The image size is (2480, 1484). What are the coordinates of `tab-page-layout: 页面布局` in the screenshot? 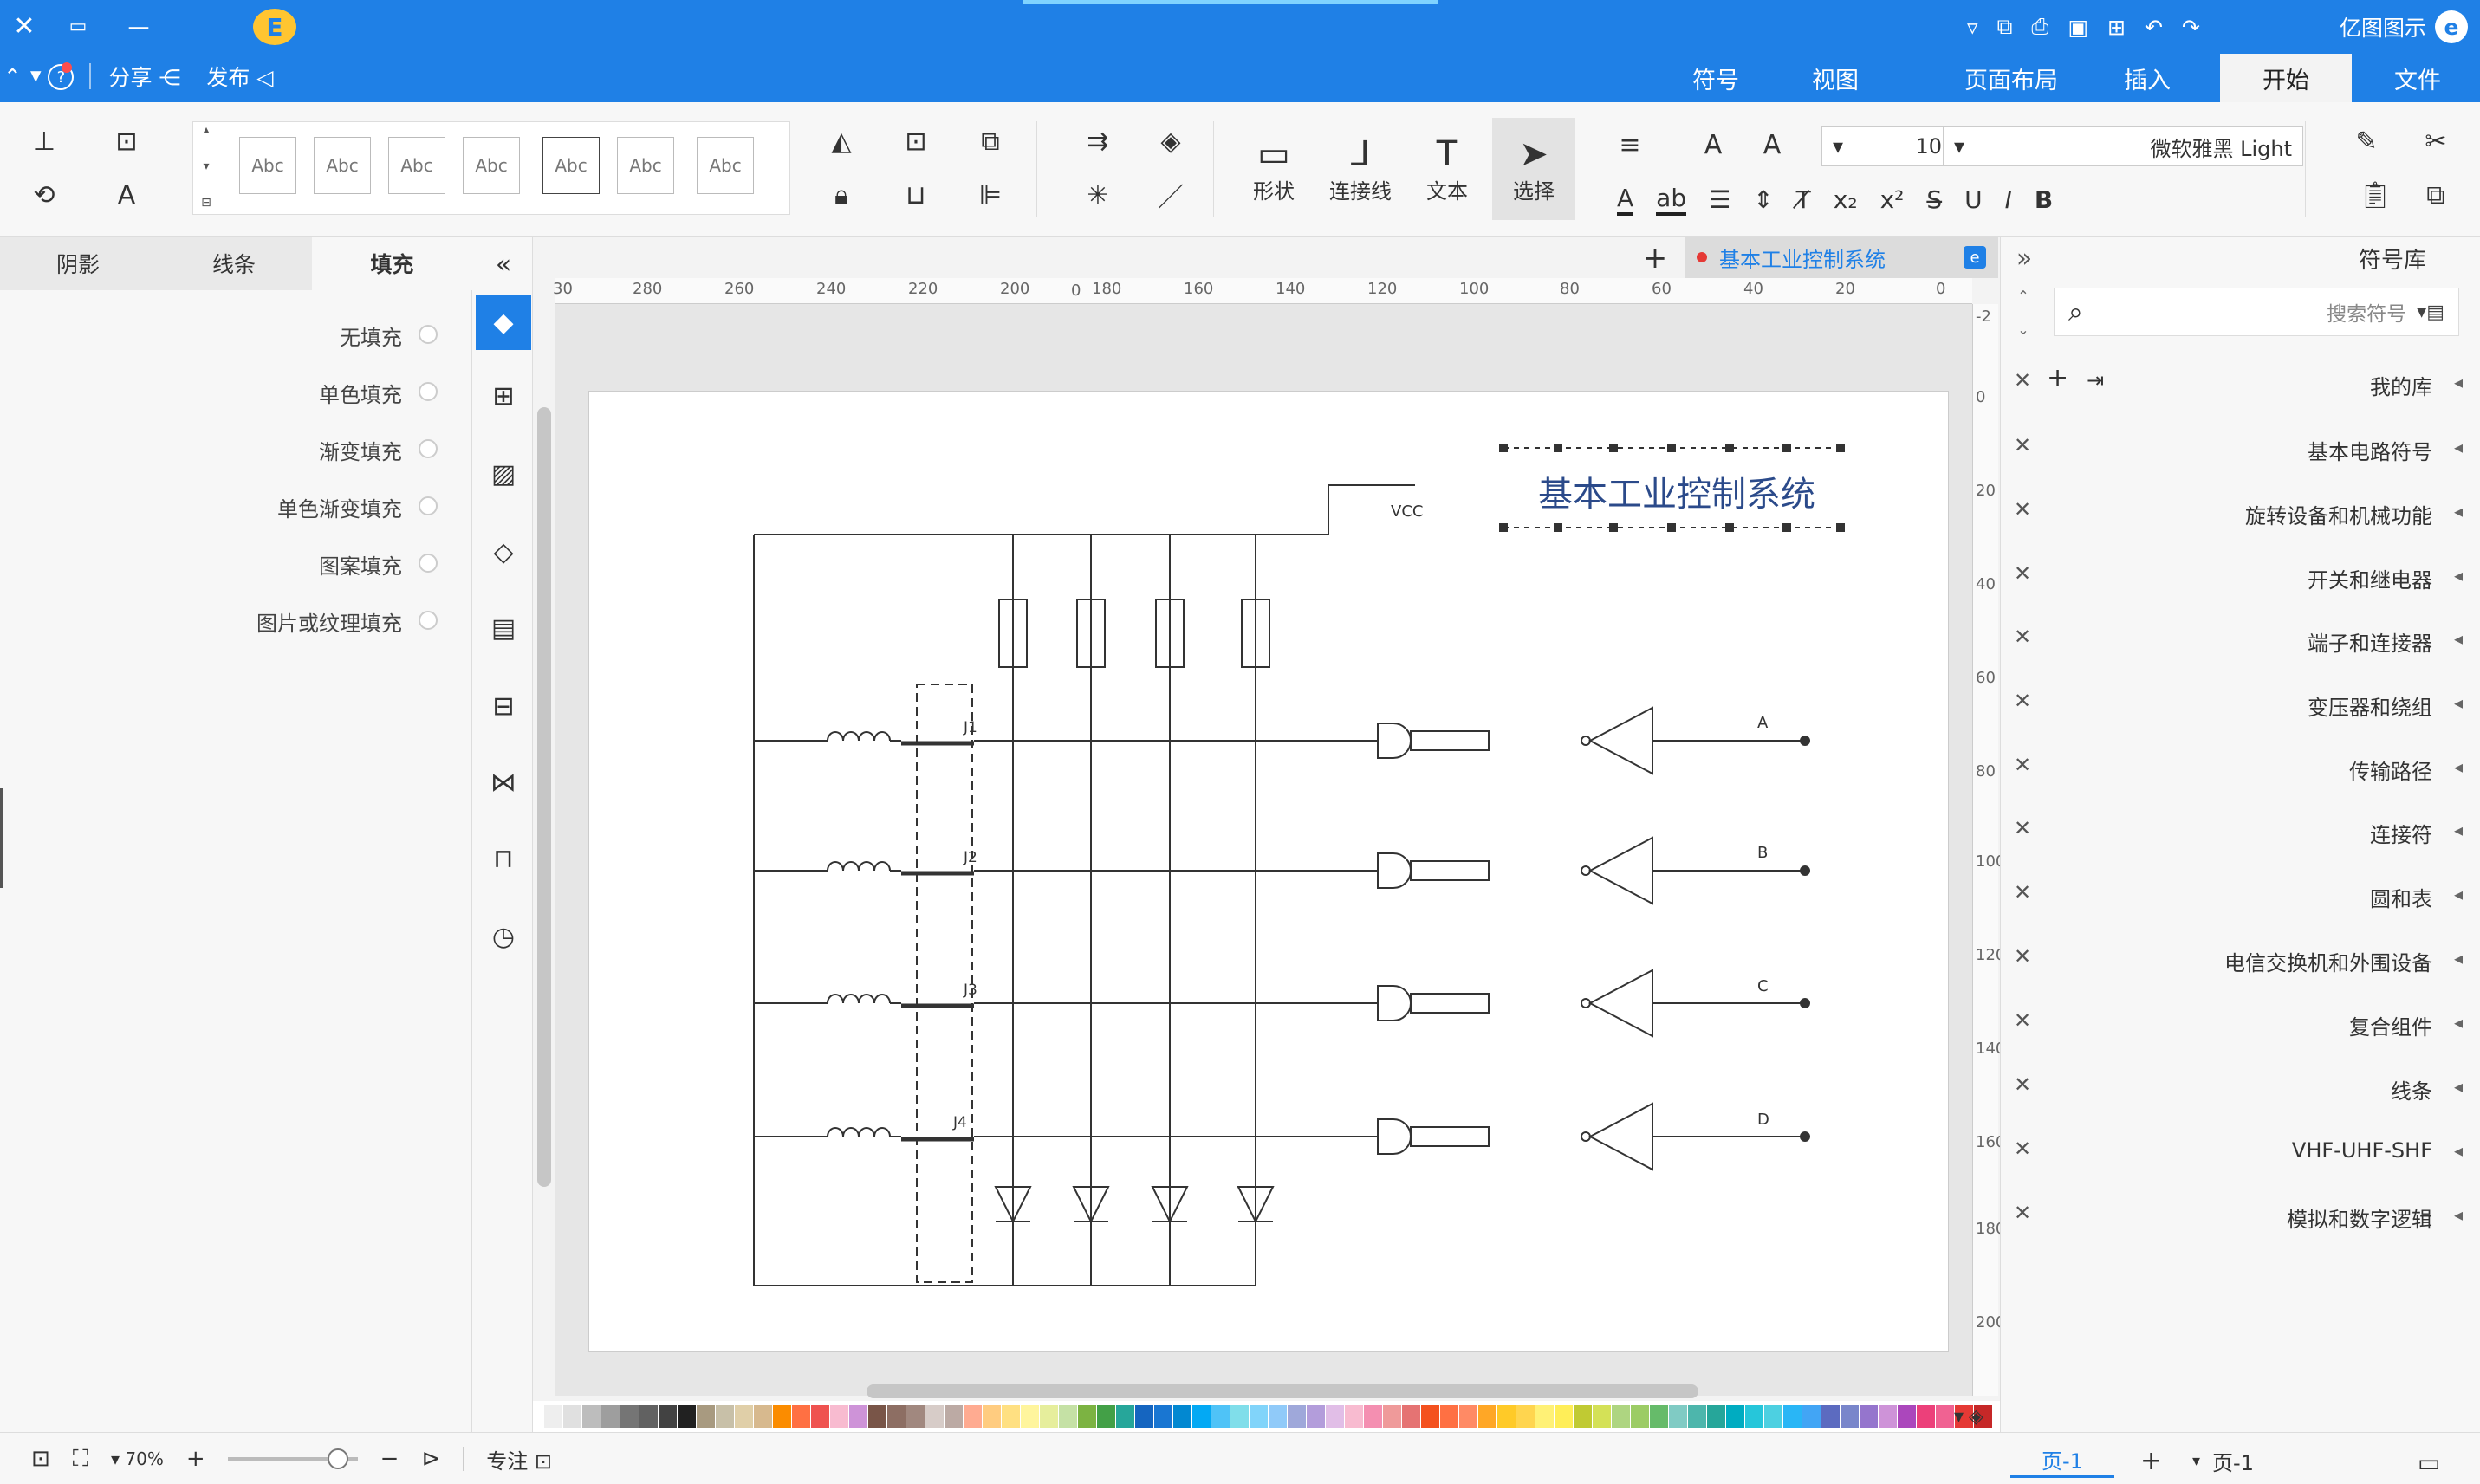 It's located at (2011, 78).